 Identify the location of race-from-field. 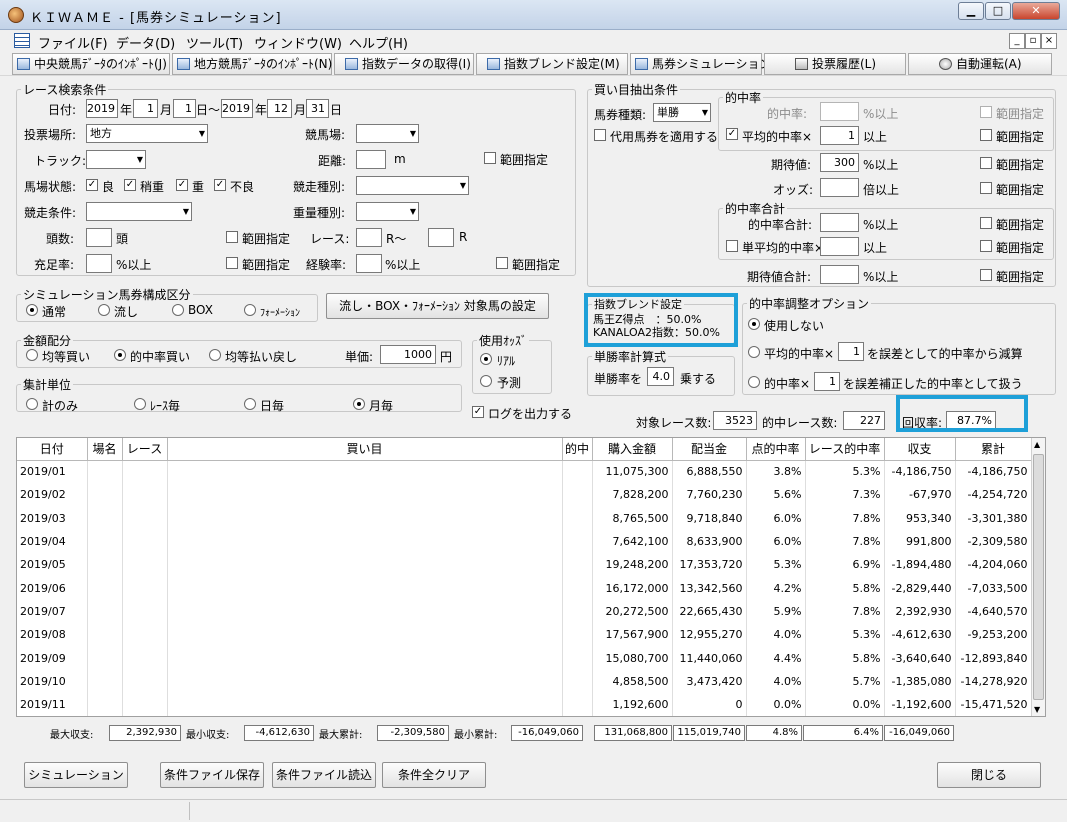
(369, 237).